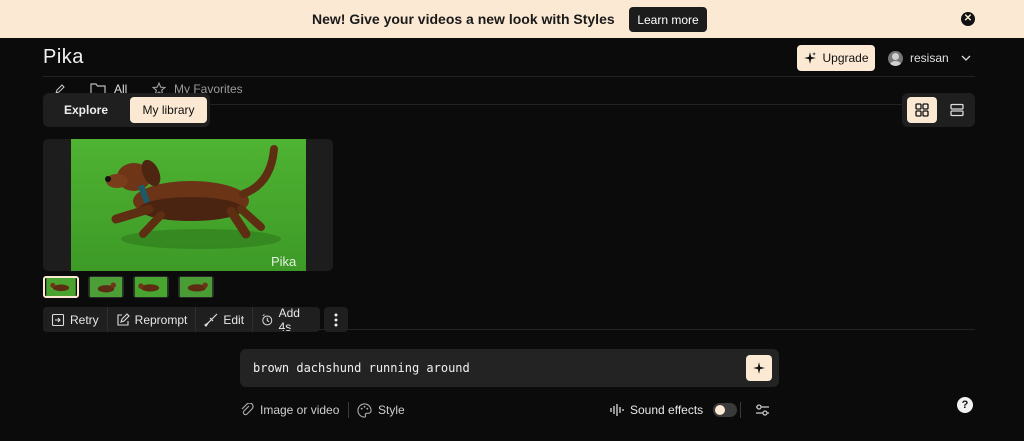 Image resolution: width=1024 pixels, height=441 pixels. Describe the element at coordinates (348, 410) in the screenshot. I see `options-divider` at that location.